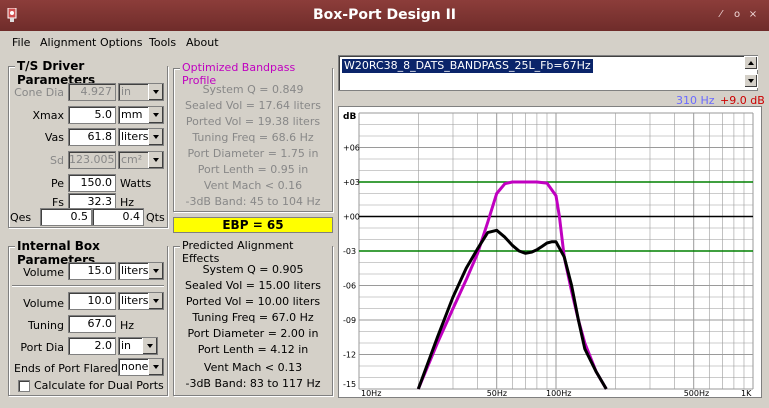 Image resolution: width=769 pixels, height=408 pixels. I want to click on optimized-line: Port Lenth = 0.95 in, so click(253, 169).